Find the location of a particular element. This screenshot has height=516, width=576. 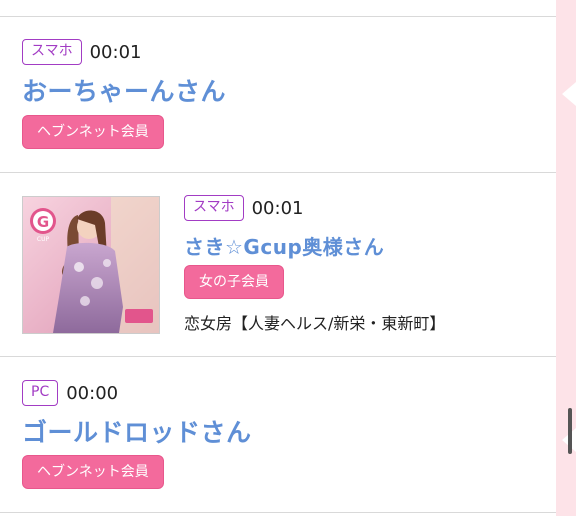

member-type-badge: 女の子会員 is located at coordinates (234, 282).